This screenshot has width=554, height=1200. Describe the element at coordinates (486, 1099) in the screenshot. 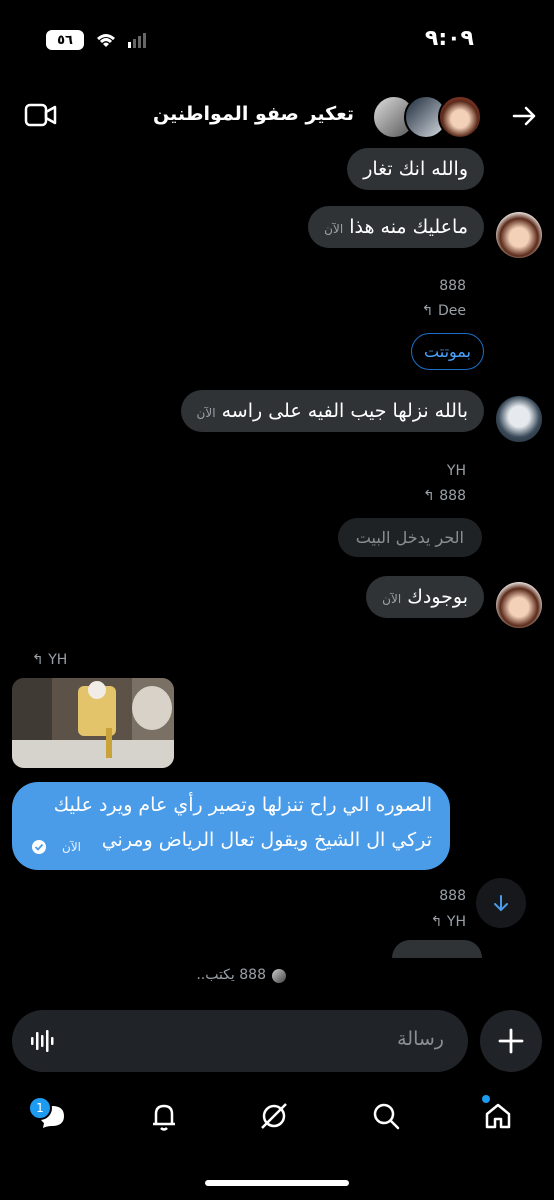

I see `home-notification-dot` at that location.